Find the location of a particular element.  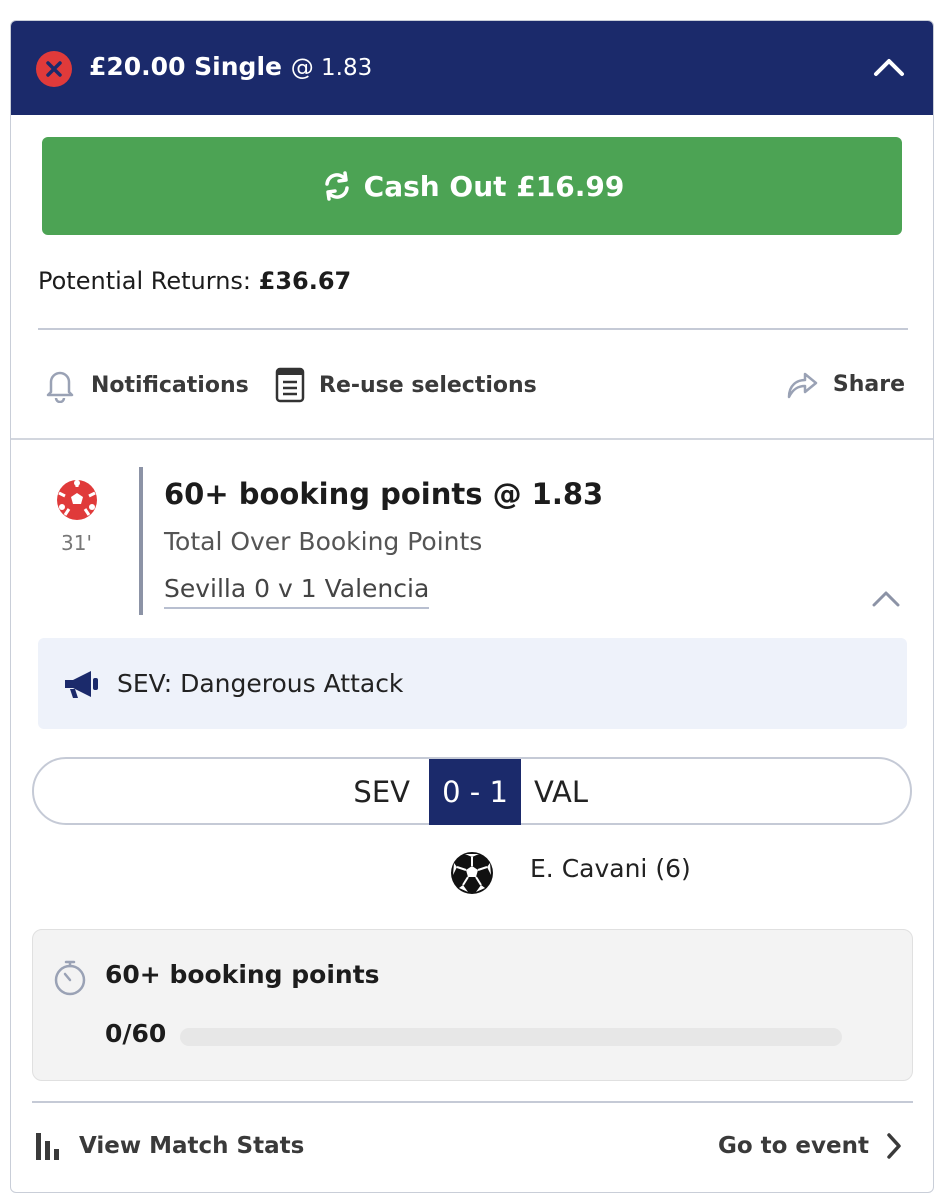

cash-out-button: Cash Out £16.99 is located at coordinates (472, 186).